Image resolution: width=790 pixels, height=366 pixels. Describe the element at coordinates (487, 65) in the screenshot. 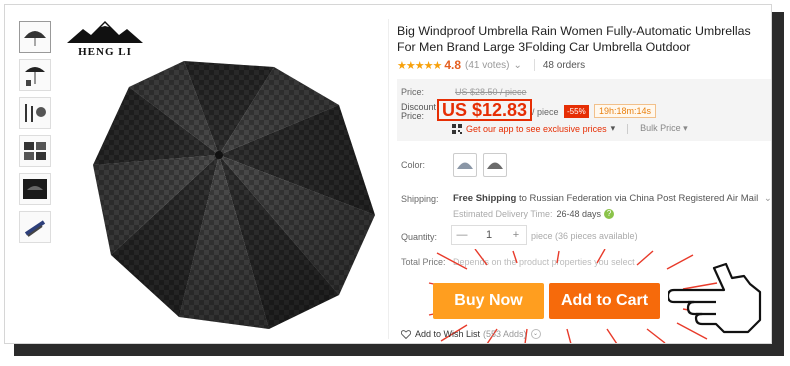

I see `votes-link: (41 votes)` at that location.